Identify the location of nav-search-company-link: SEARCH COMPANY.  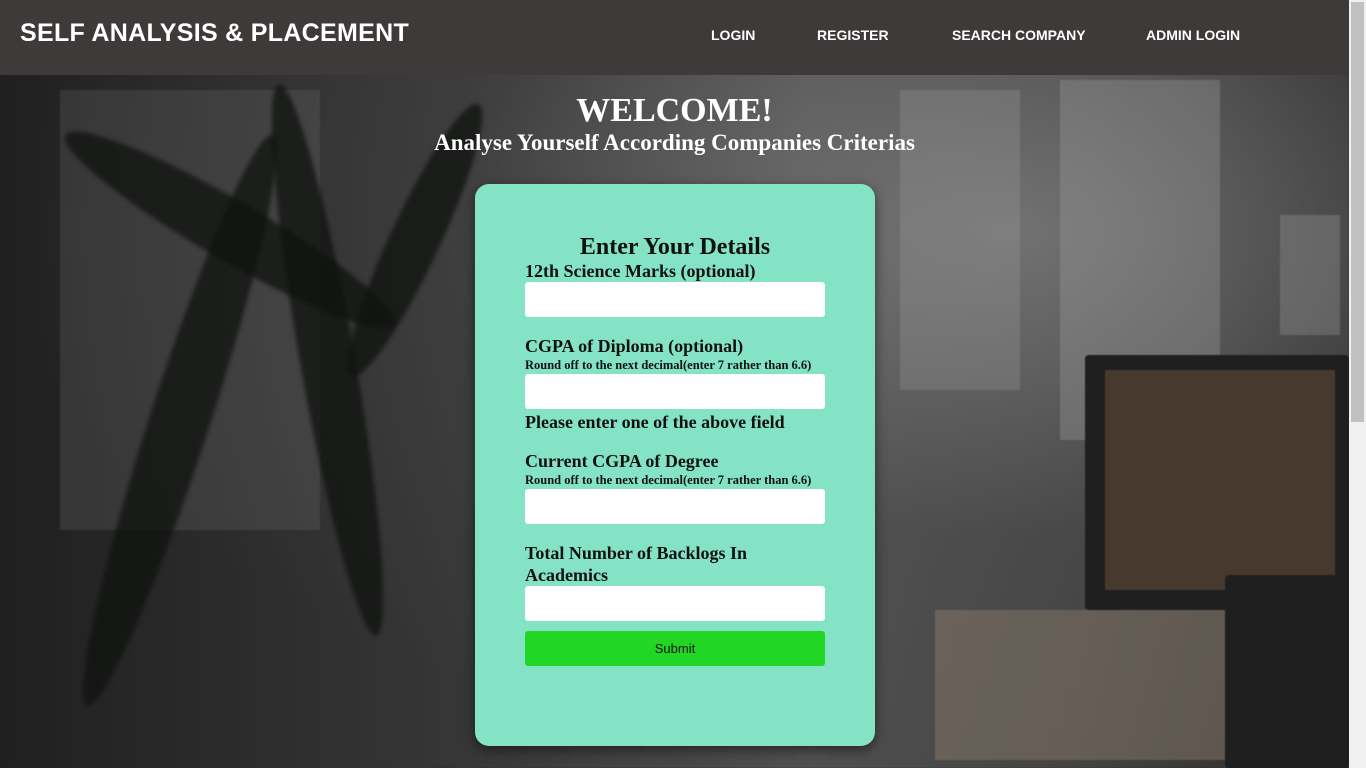
(1019, 35).